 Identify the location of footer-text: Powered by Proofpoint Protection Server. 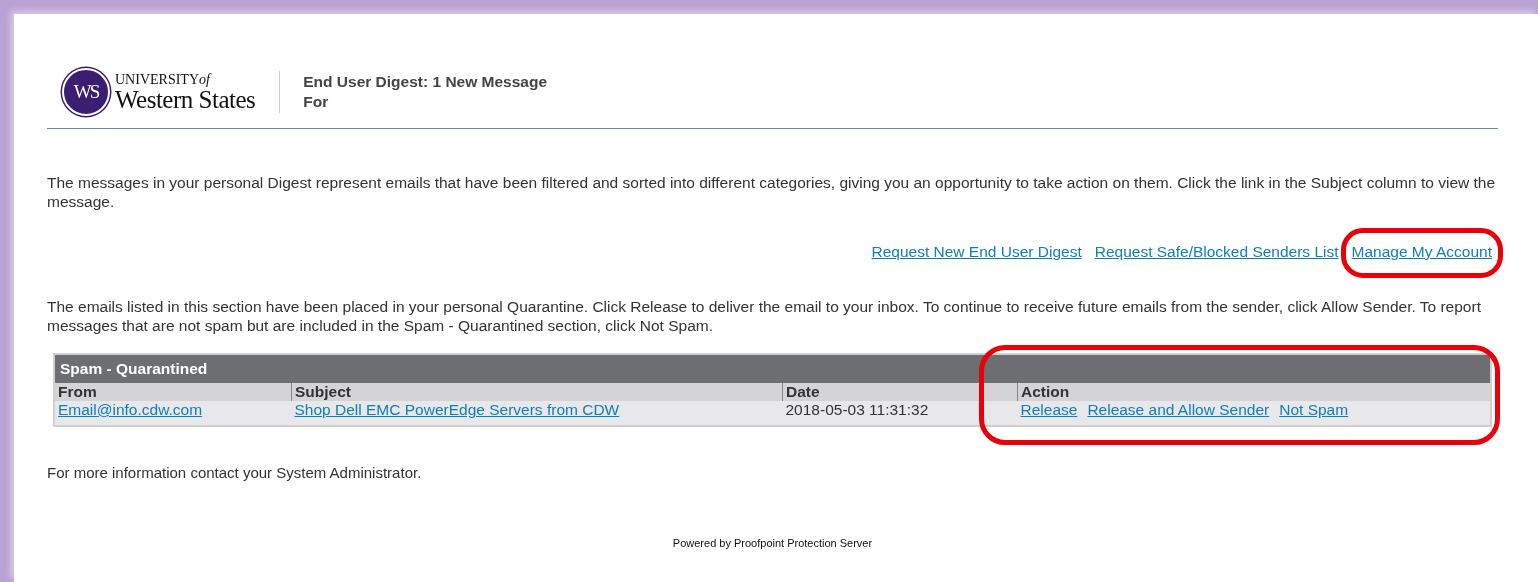
(772, 543).